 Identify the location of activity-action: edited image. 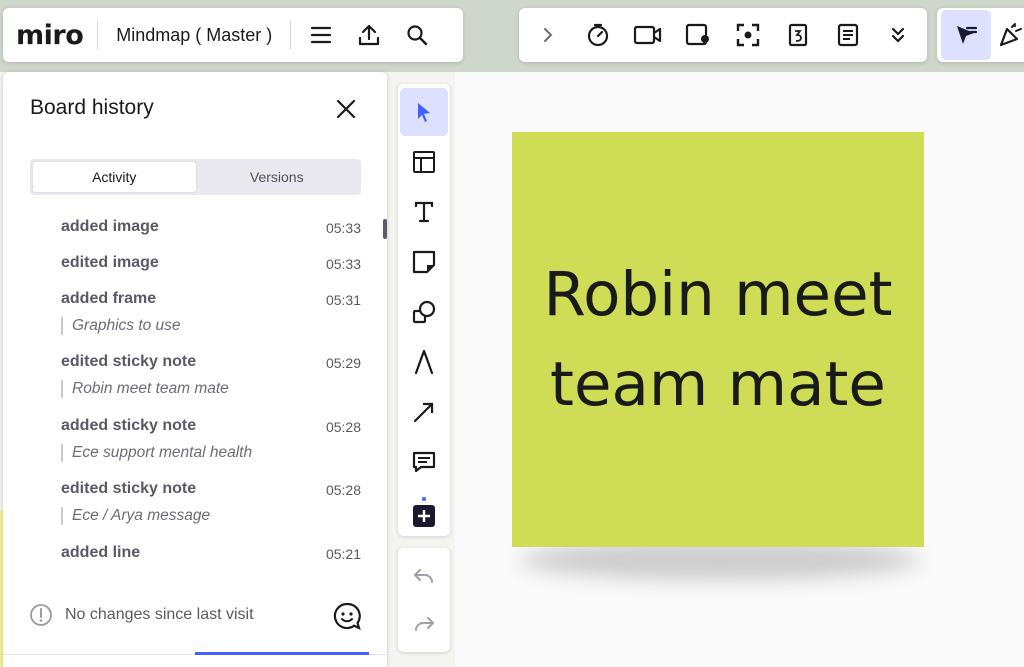
(110, 262).